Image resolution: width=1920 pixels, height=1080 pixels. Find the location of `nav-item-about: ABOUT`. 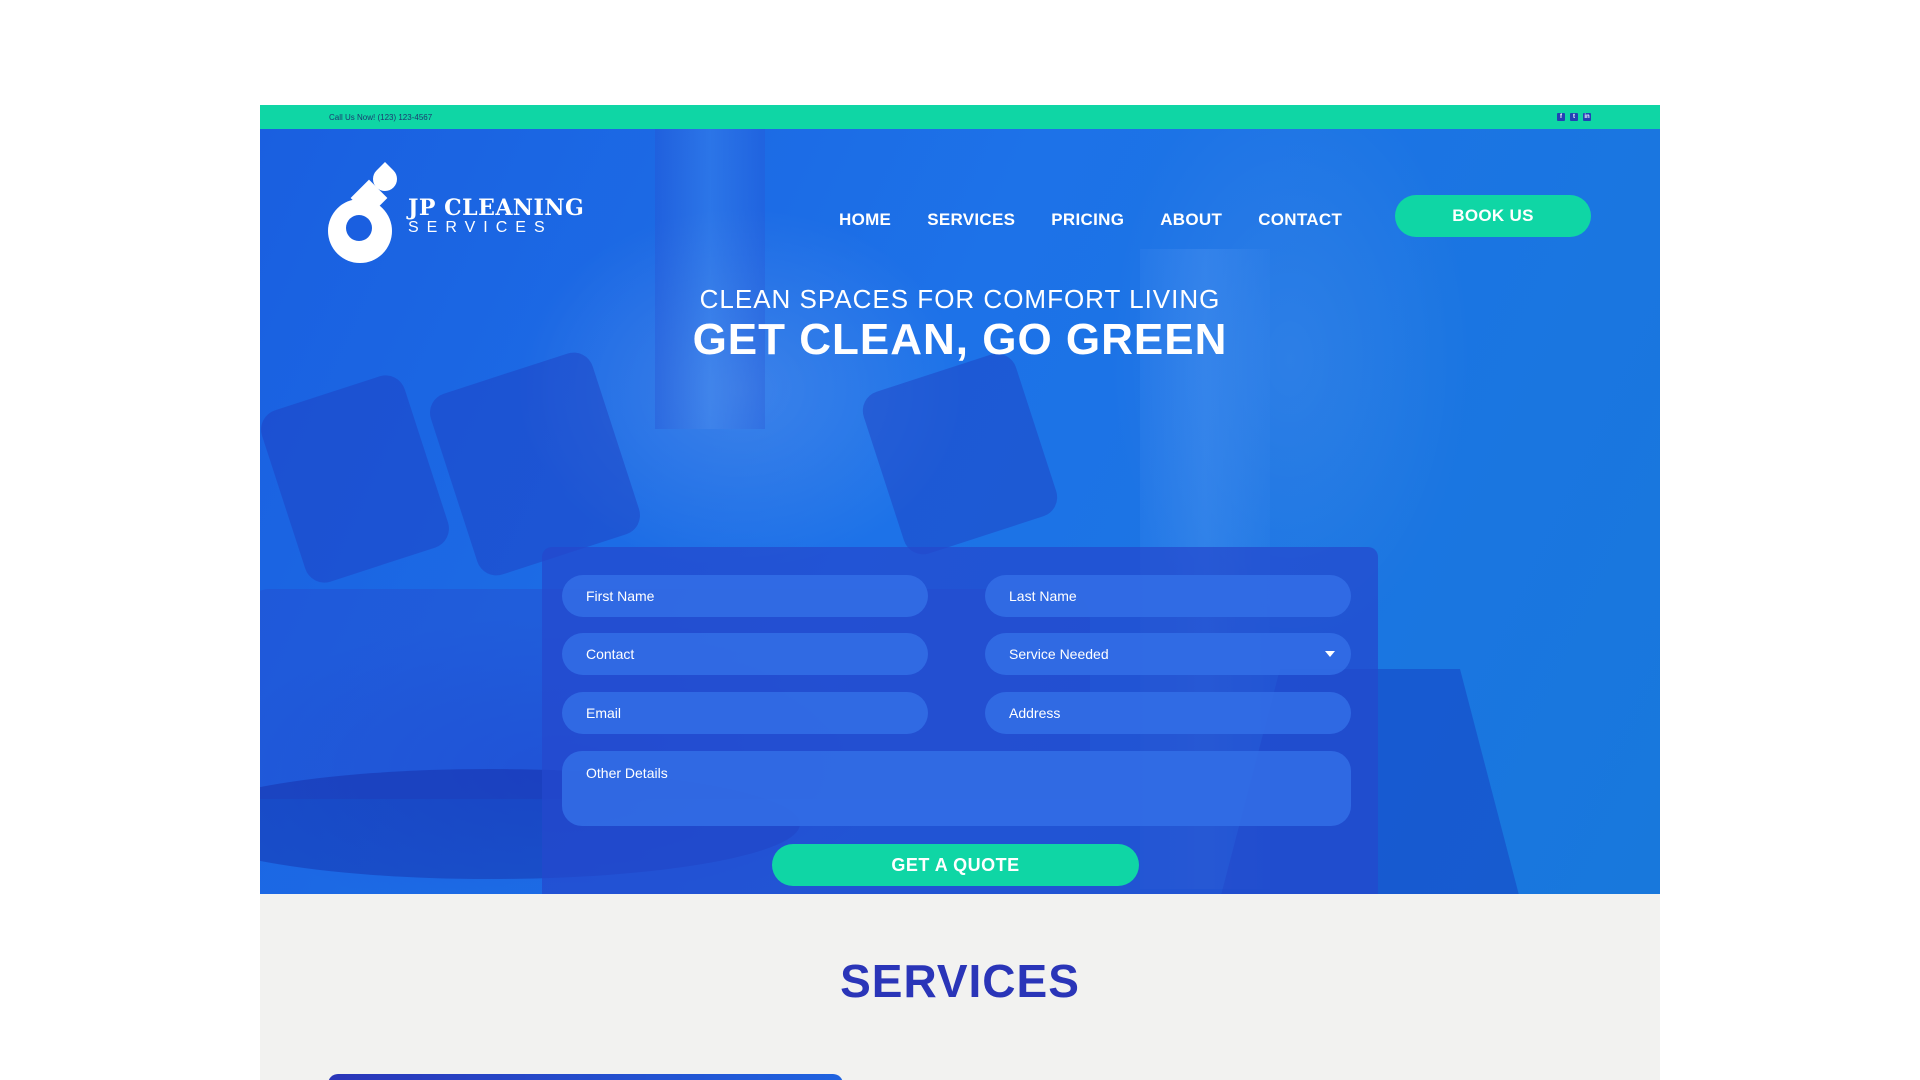

nav-item-about: ABOUT is located at coordinates (1191, 220).